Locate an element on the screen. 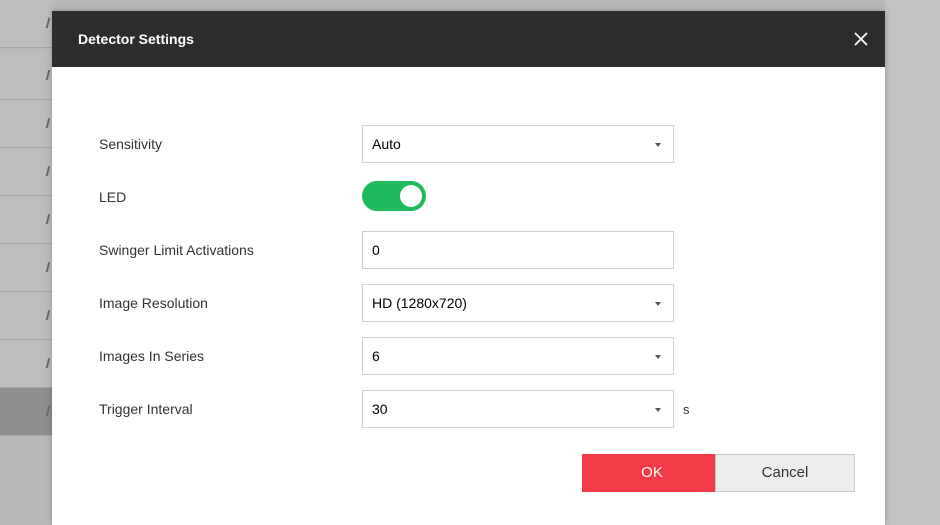 The width and height of the screenshot is (940, 525). images-in-series-select: 6 is located at coordinates (518, 356).